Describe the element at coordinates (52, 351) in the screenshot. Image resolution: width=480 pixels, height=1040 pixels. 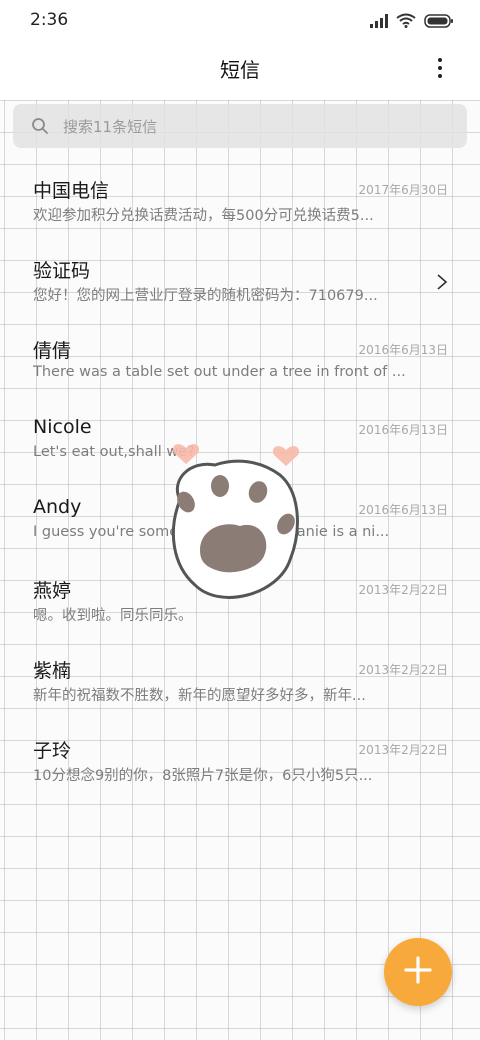
I see `contact-name: 倩倩` at that location.